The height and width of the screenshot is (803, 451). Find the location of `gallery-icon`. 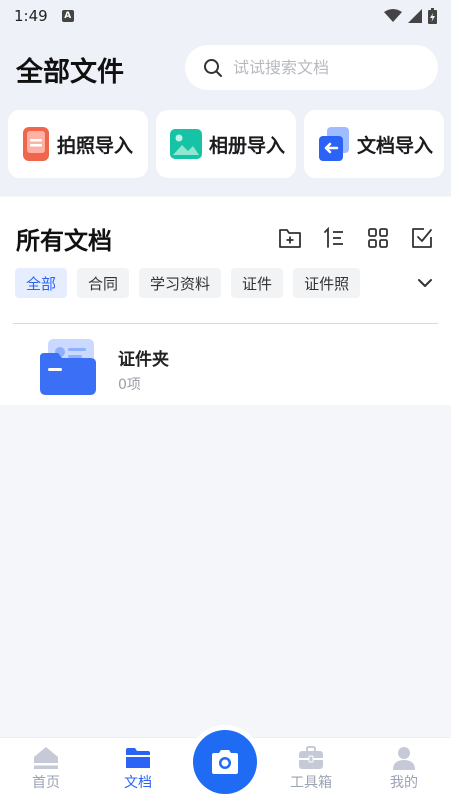

gallery-icon is located at coordinates (186, 144).